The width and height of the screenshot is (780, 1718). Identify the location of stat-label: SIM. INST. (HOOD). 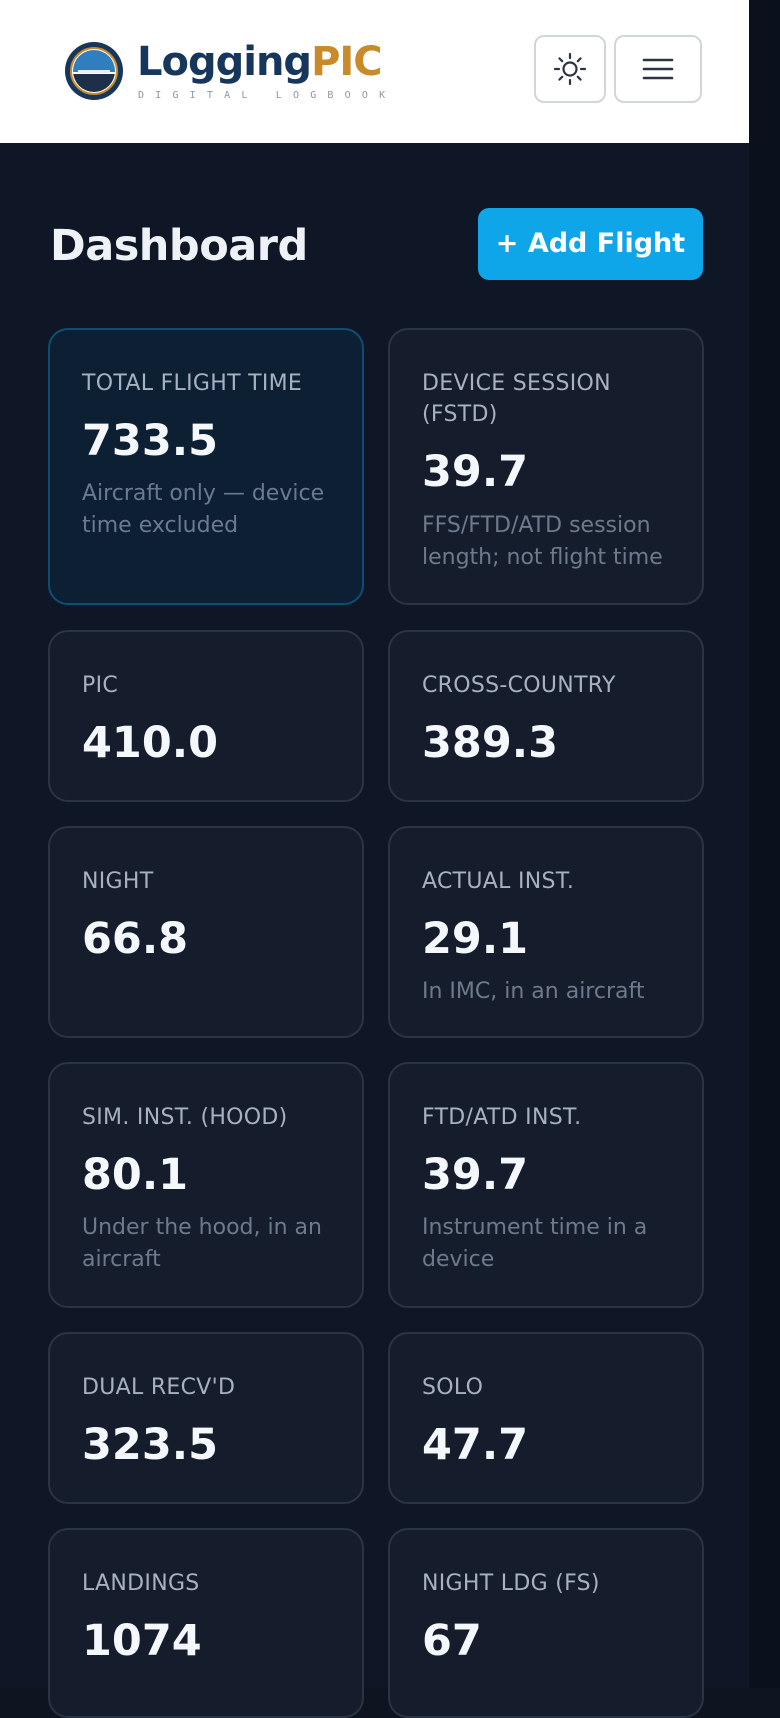
(185, 1117).